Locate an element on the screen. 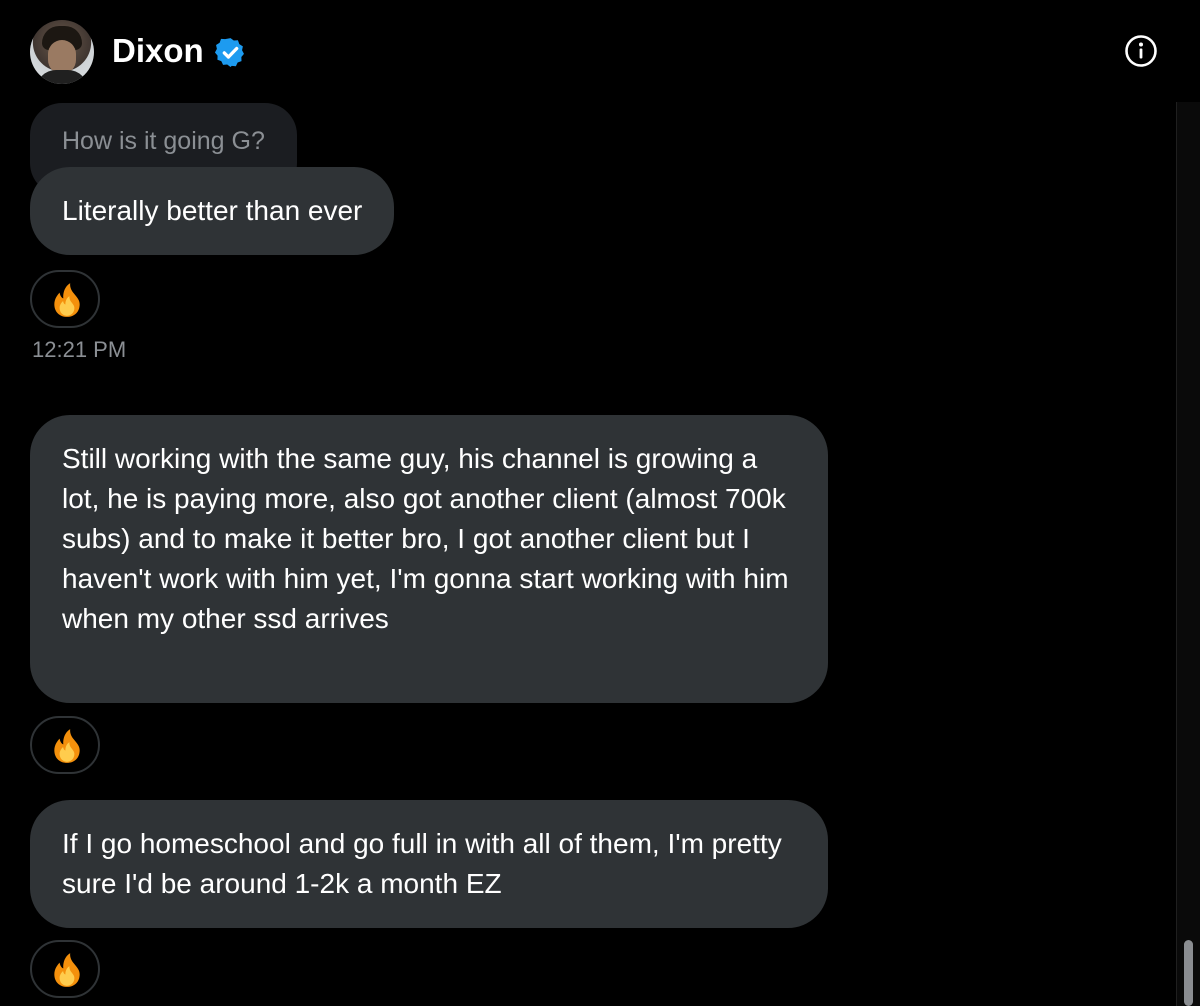  info-icon is located at coordinates (1141, 51).